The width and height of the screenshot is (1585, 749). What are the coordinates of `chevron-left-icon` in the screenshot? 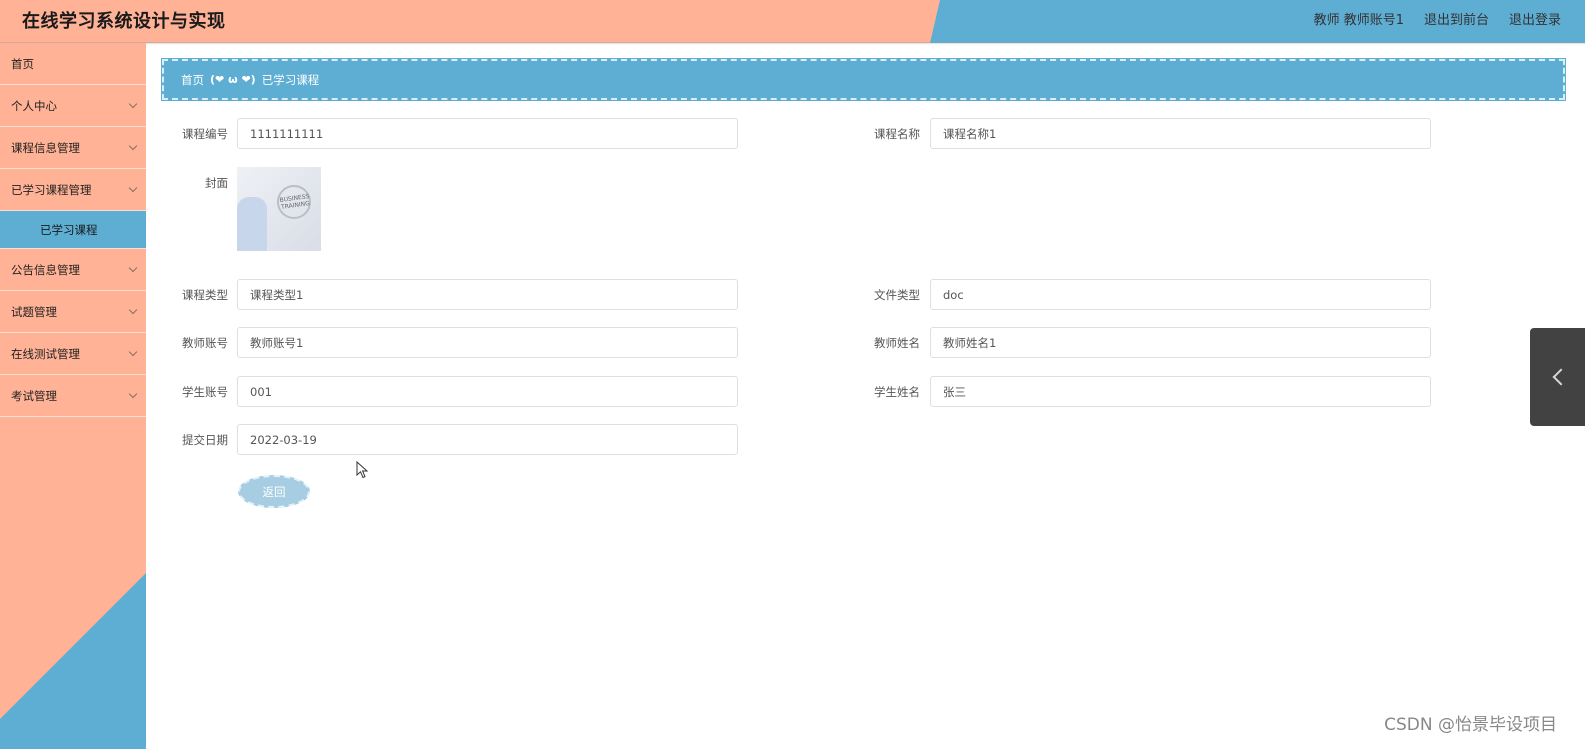 It's located at (1560, 377).